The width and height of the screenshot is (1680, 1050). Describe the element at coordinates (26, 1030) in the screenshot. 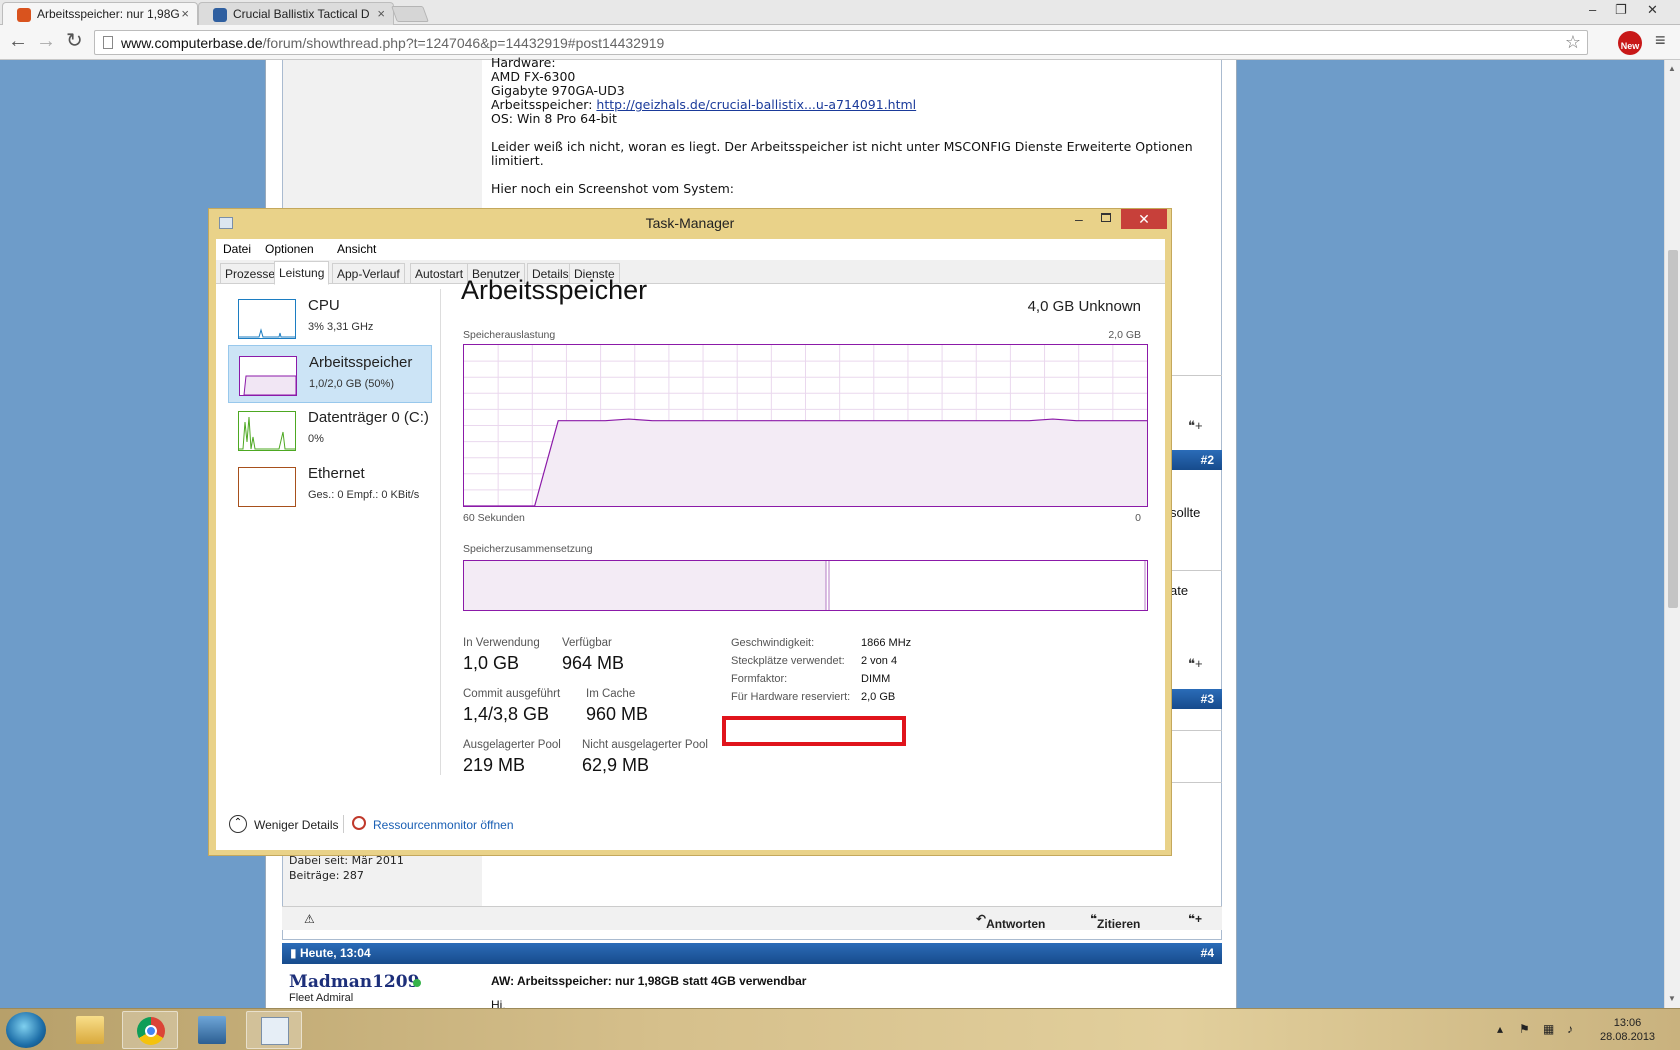

I see `start-button` at that location.